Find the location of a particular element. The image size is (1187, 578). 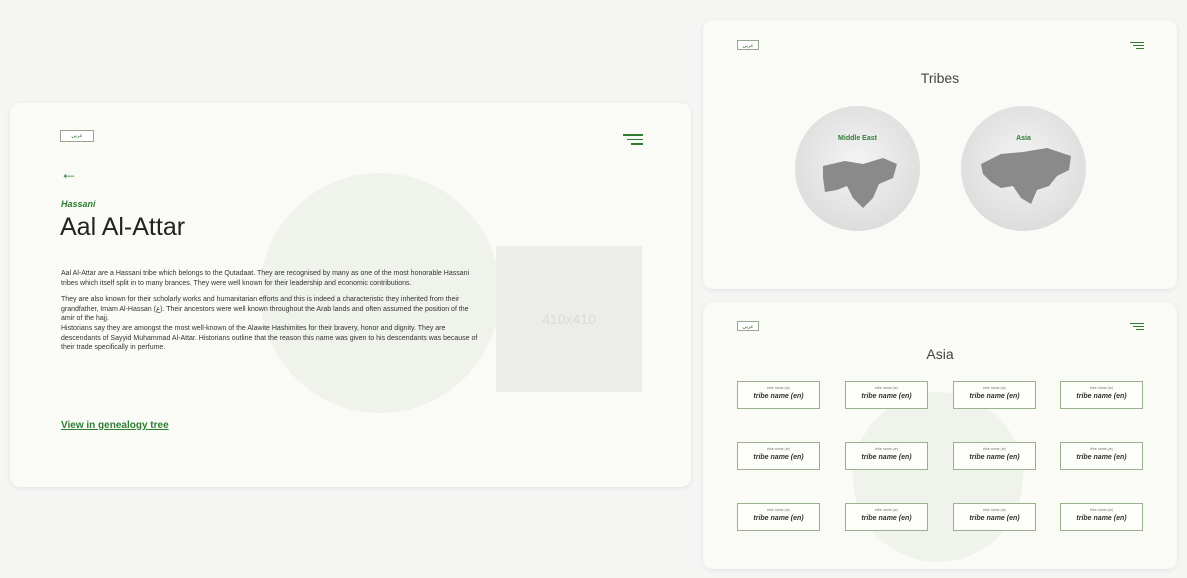

tribes-heading: Tribes is located at coordinates (940, 78).